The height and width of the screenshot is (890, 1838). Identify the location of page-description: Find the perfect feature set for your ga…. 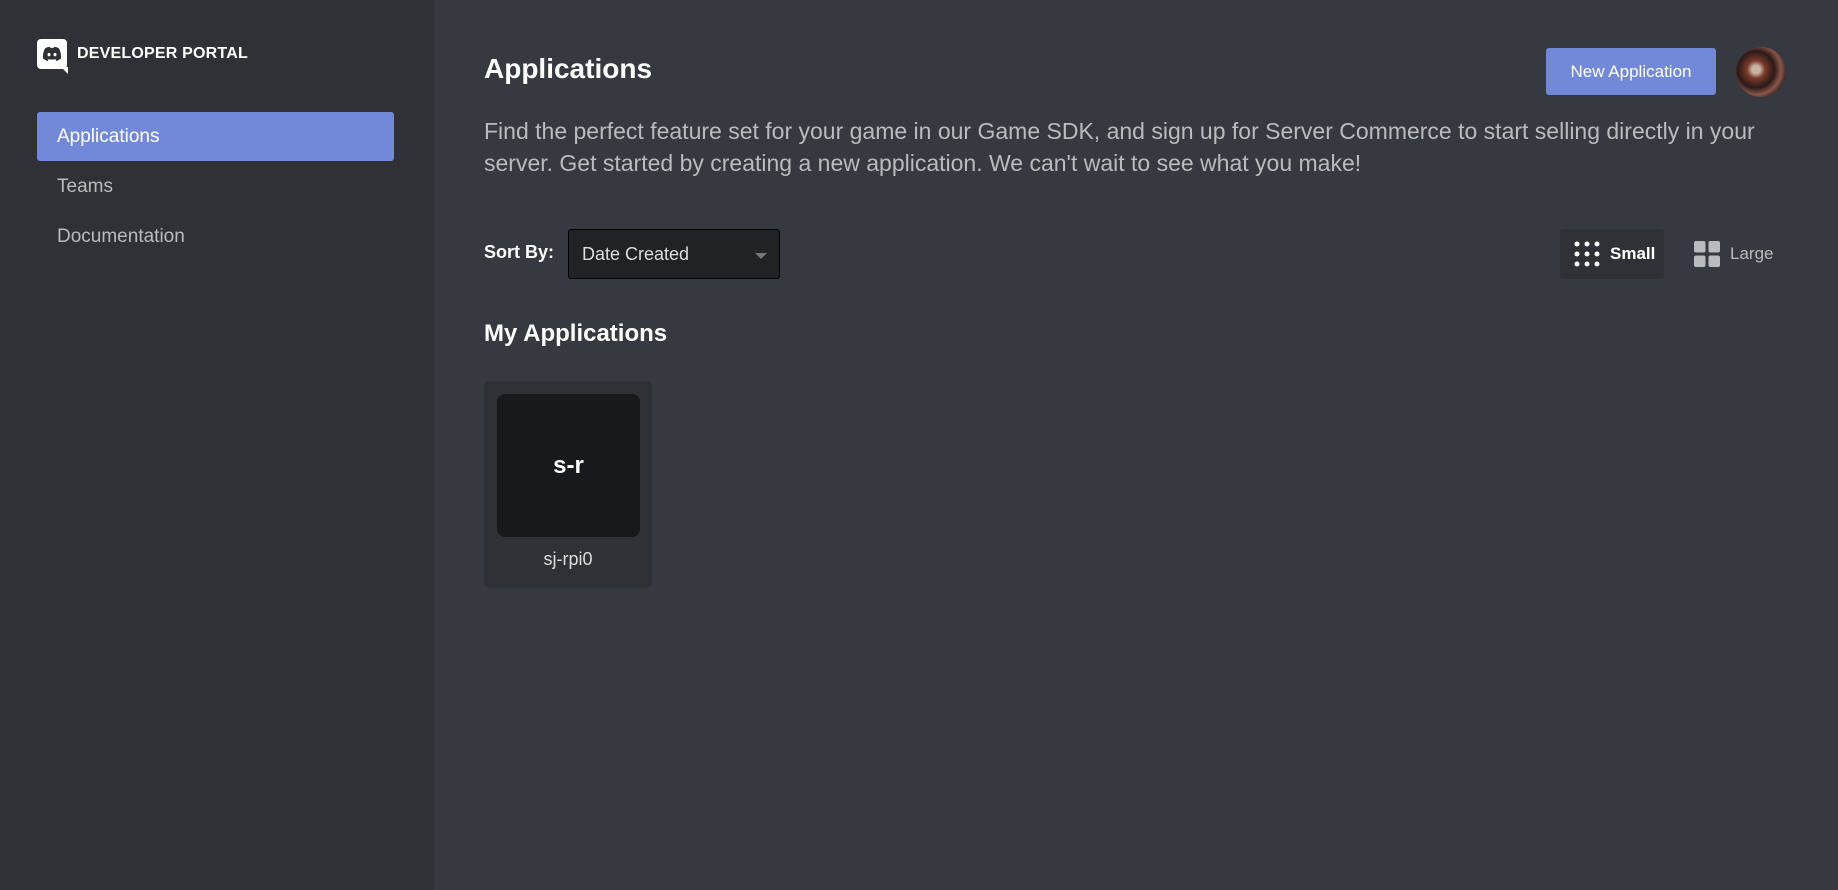
(1119, 147).